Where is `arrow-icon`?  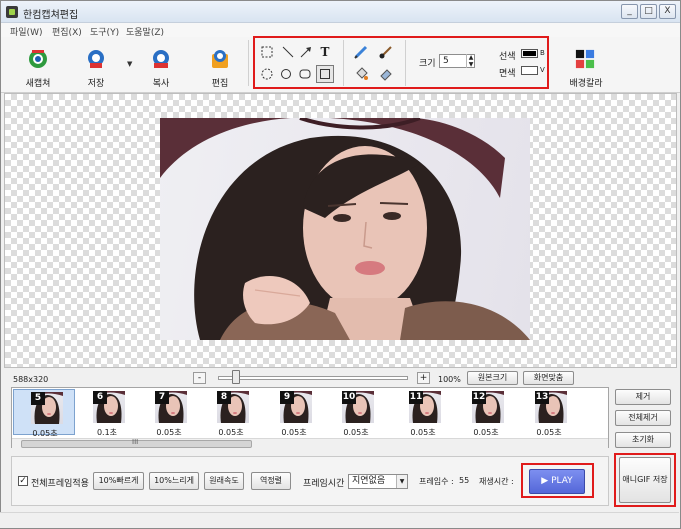 arrow-icon is located at coordinates (305, 52).